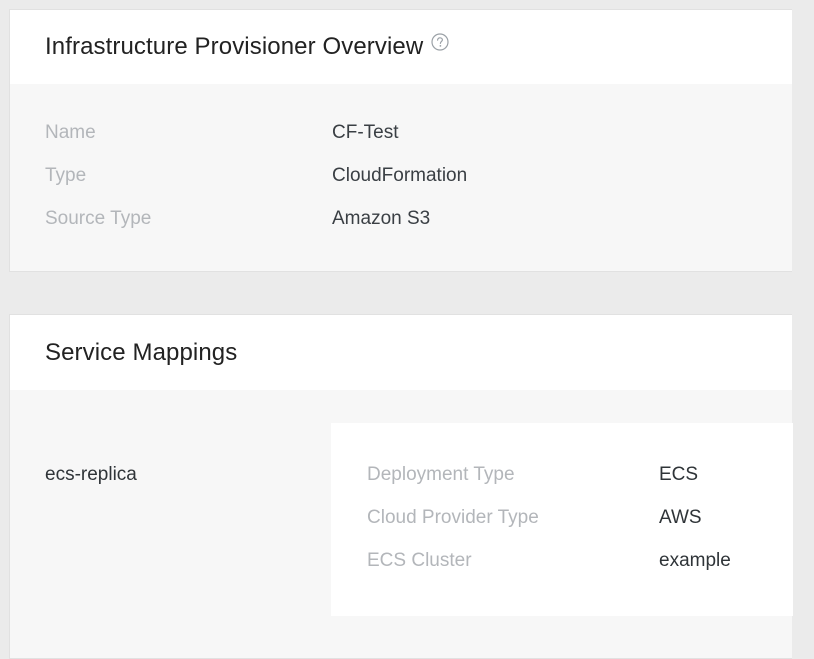 The height and width of the screenshot is (659, 814). I want to click on mapping-label: Deployment Type, so click(441, 474).